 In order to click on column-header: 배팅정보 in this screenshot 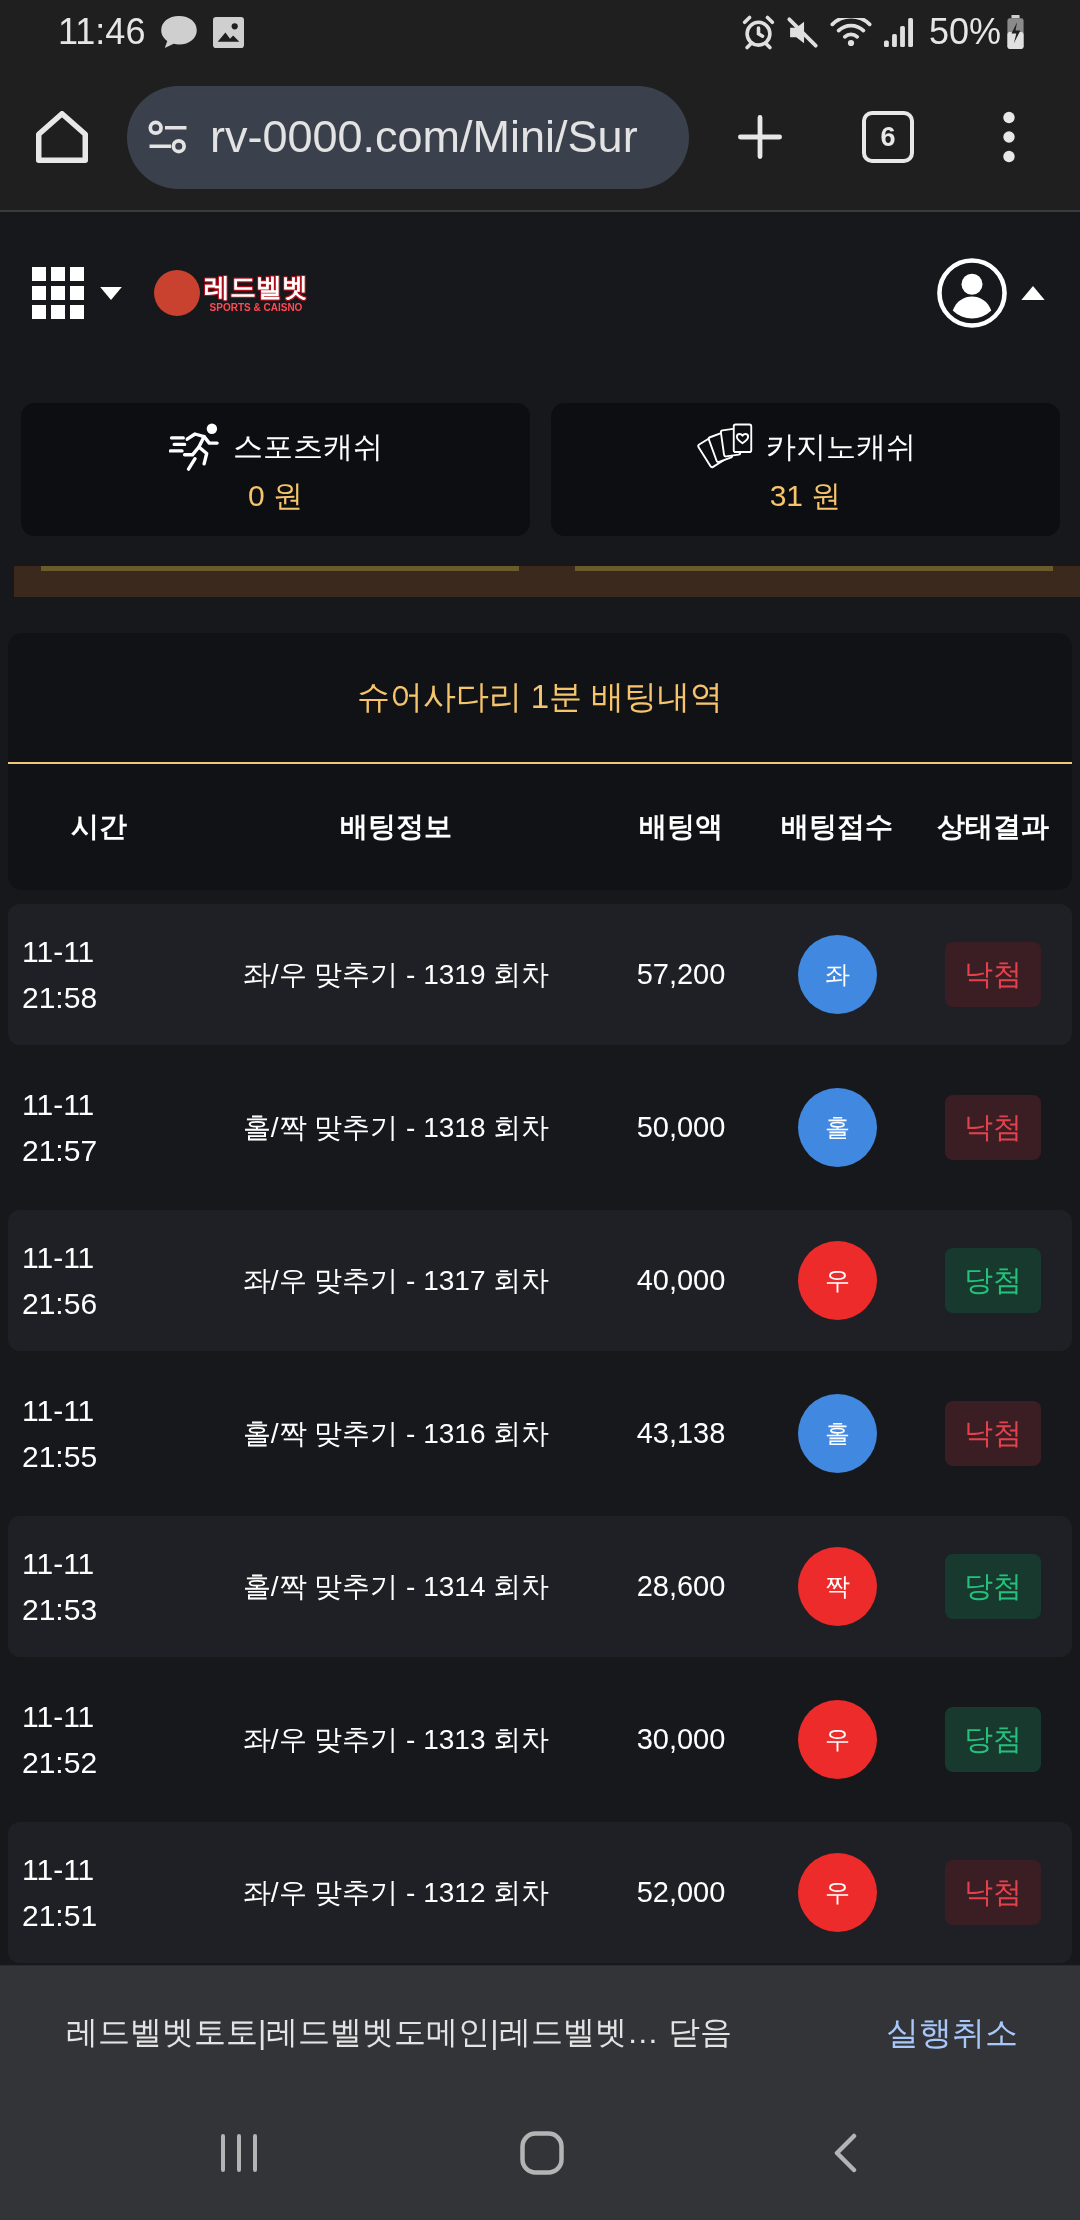, I will do `click(396, 827)`.